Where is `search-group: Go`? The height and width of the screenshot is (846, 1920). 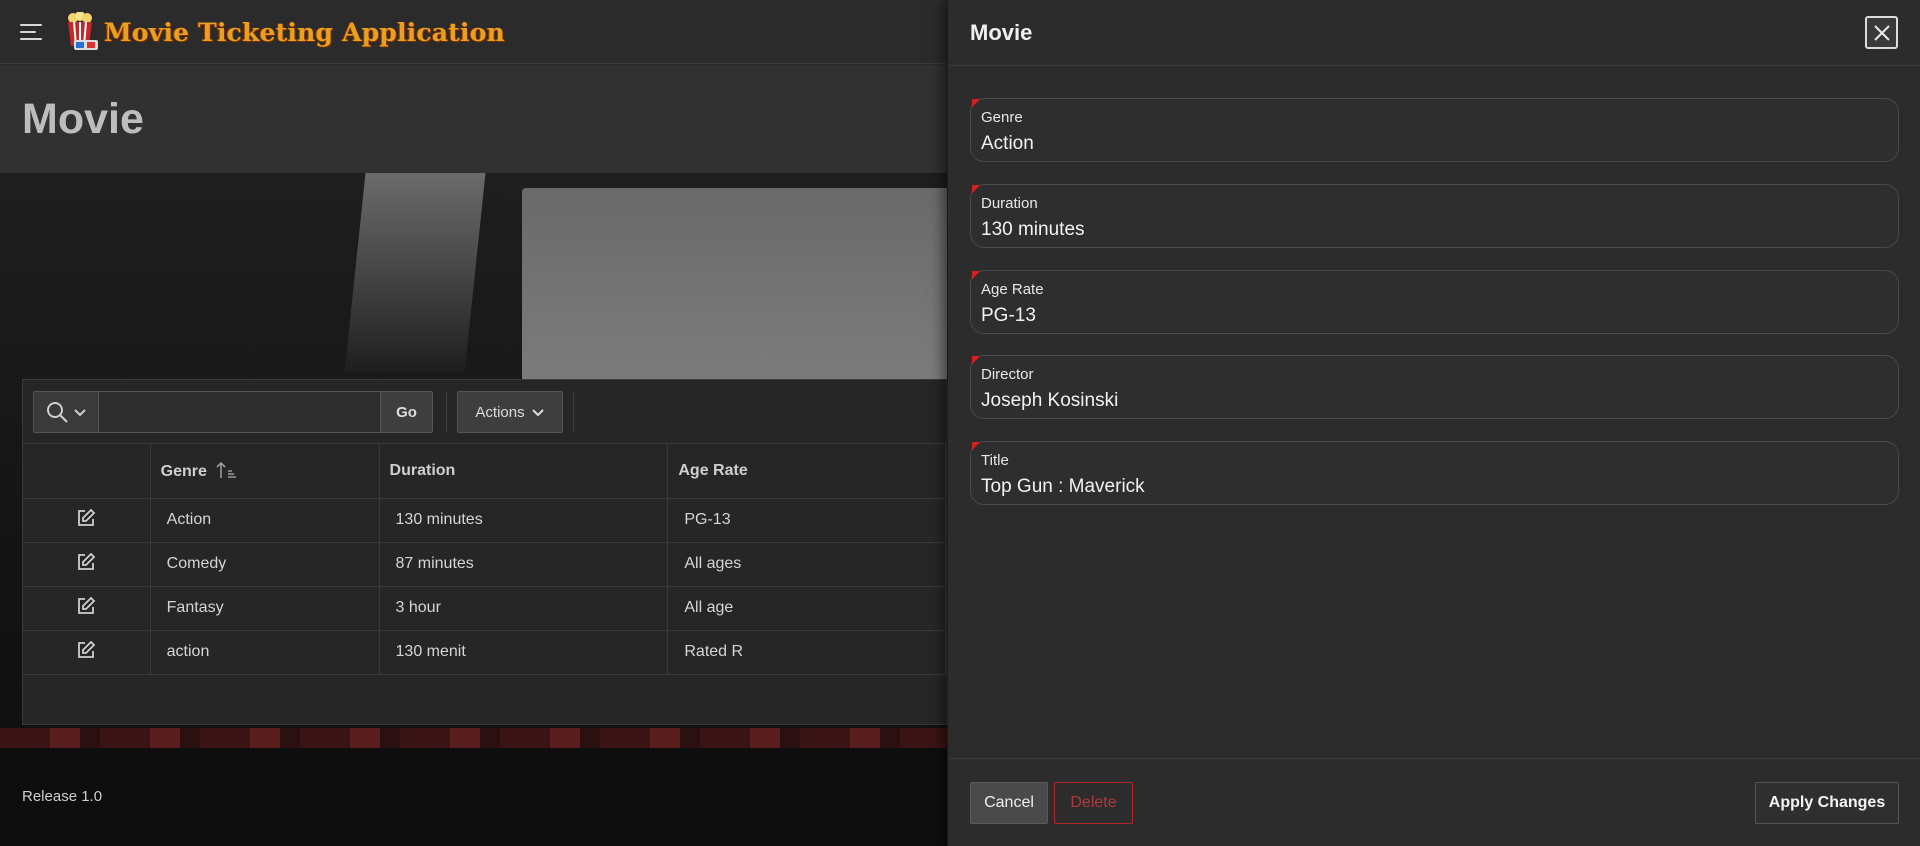
search-group: Go is located at coordinates (233, 412).